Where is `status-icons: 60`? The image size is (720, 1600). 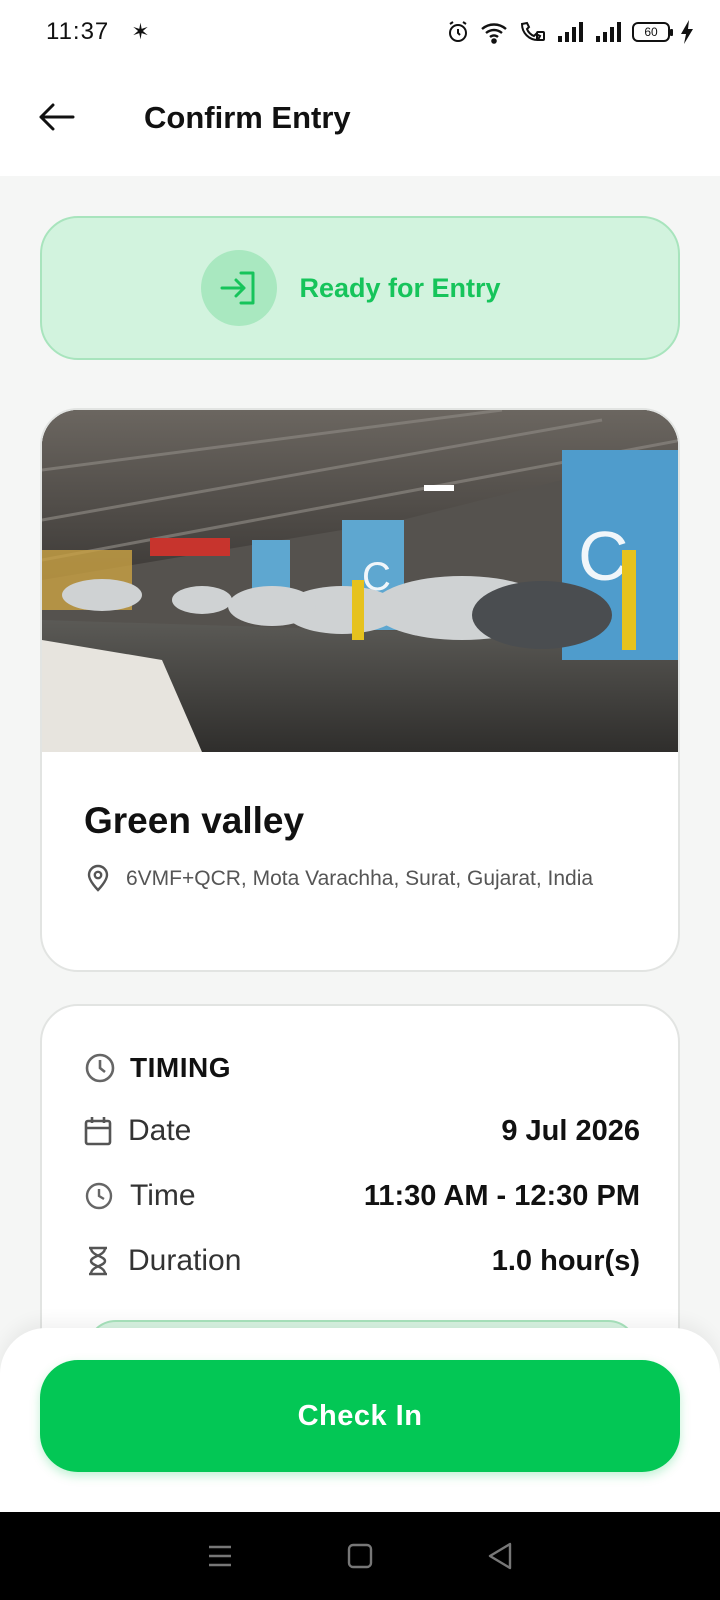
status-icons: 60 is located at coordinates (570, 32).